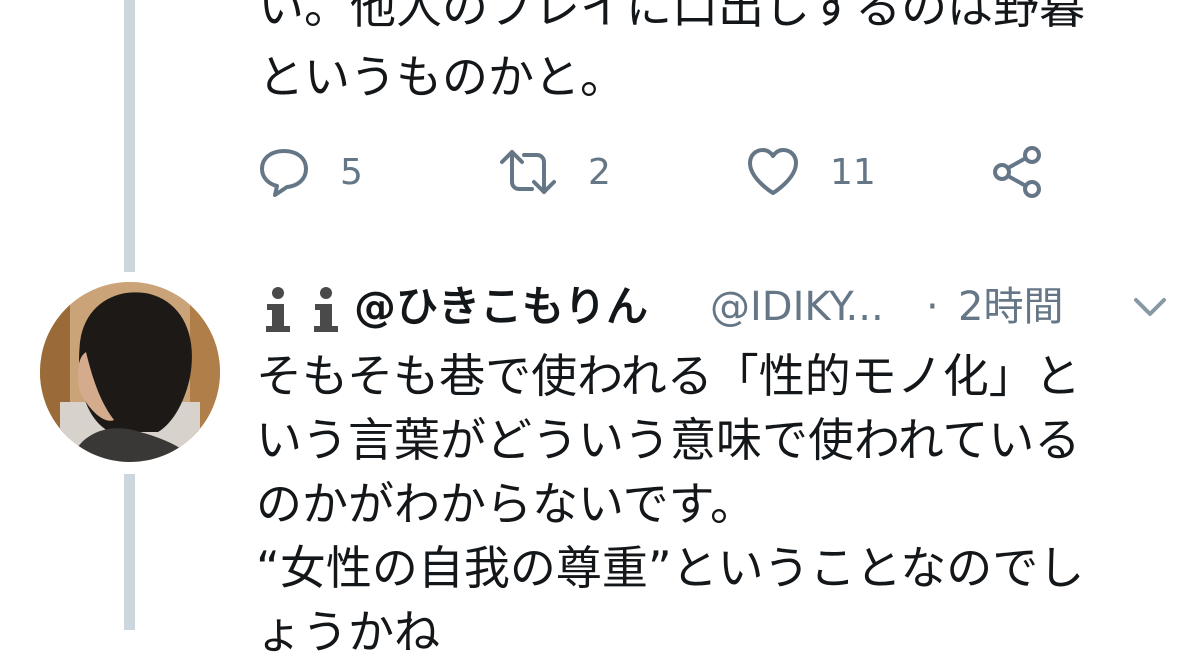  What do you see at coordinates (1150, 307) in the screenshot?
I see `chevron-down-icon` at bounding box center [1150, 307].